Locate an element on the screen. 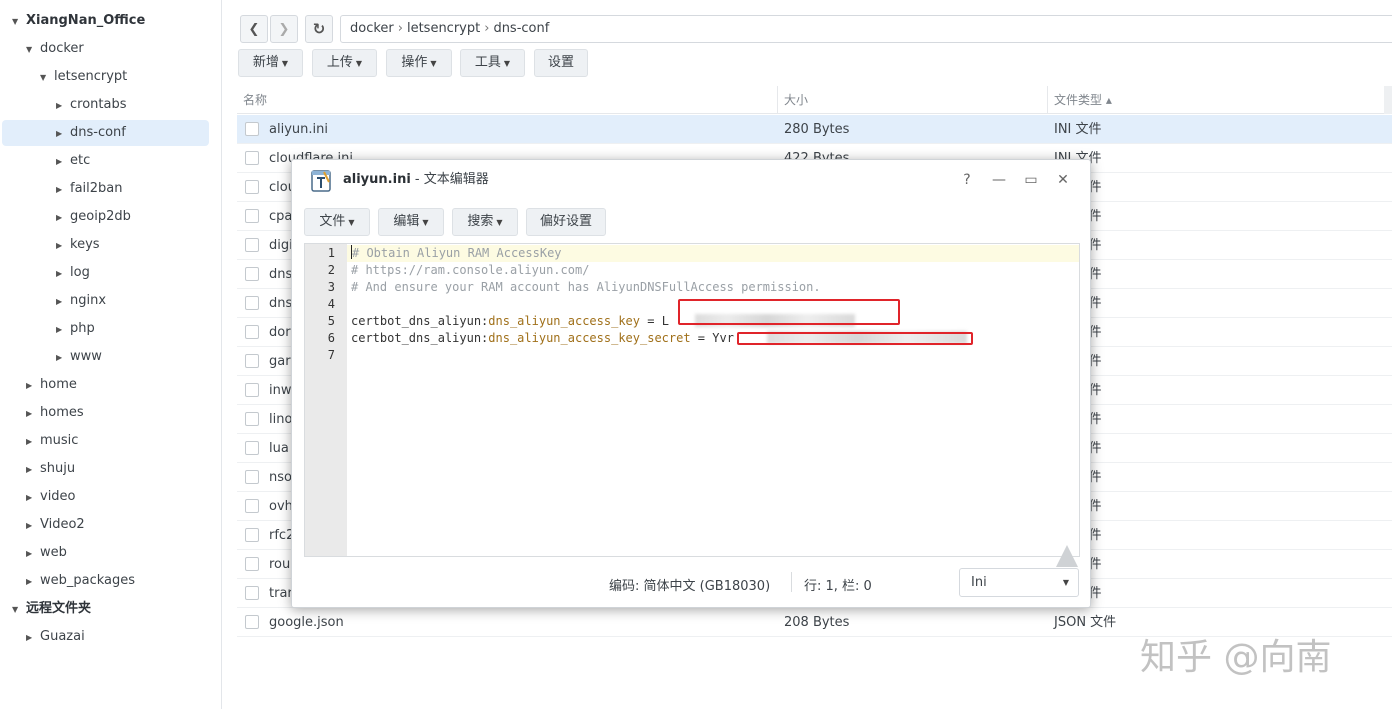 The image size is (1392, 709). path-segment: letsencrypt is located at coordinates (443, 28).